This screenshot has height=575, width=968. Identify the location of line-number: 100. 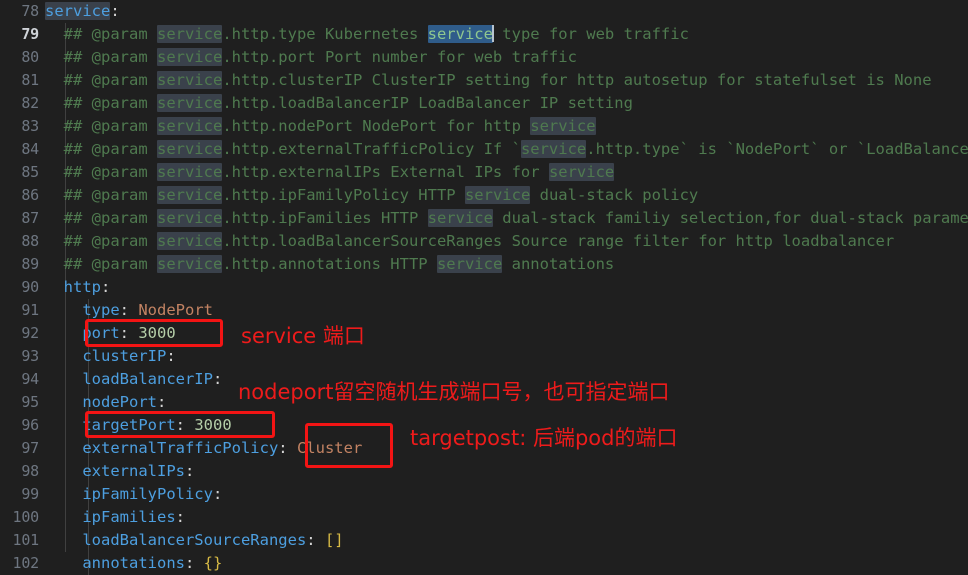
(26, 517).